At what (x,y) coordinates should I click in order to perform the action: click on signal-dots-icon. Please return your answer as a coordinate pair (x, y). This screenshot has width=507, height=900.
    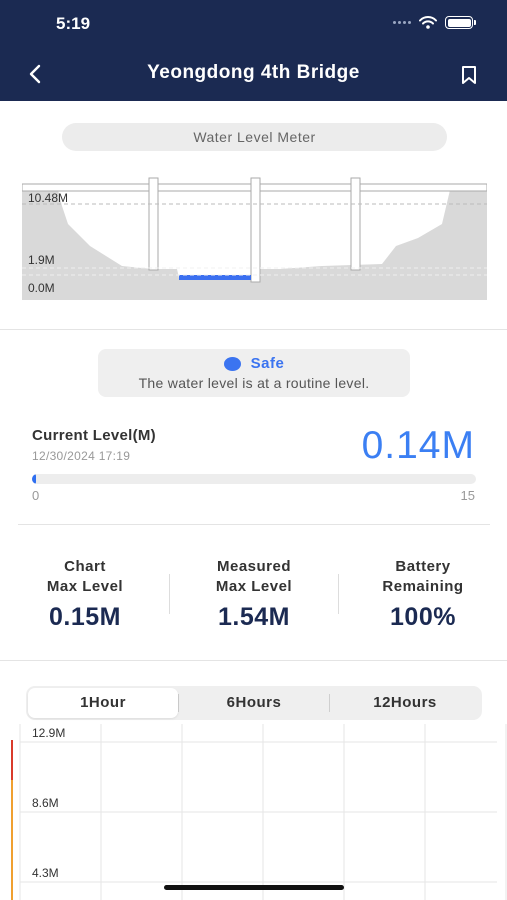
    Looking at the image, I should click on (402, 22).